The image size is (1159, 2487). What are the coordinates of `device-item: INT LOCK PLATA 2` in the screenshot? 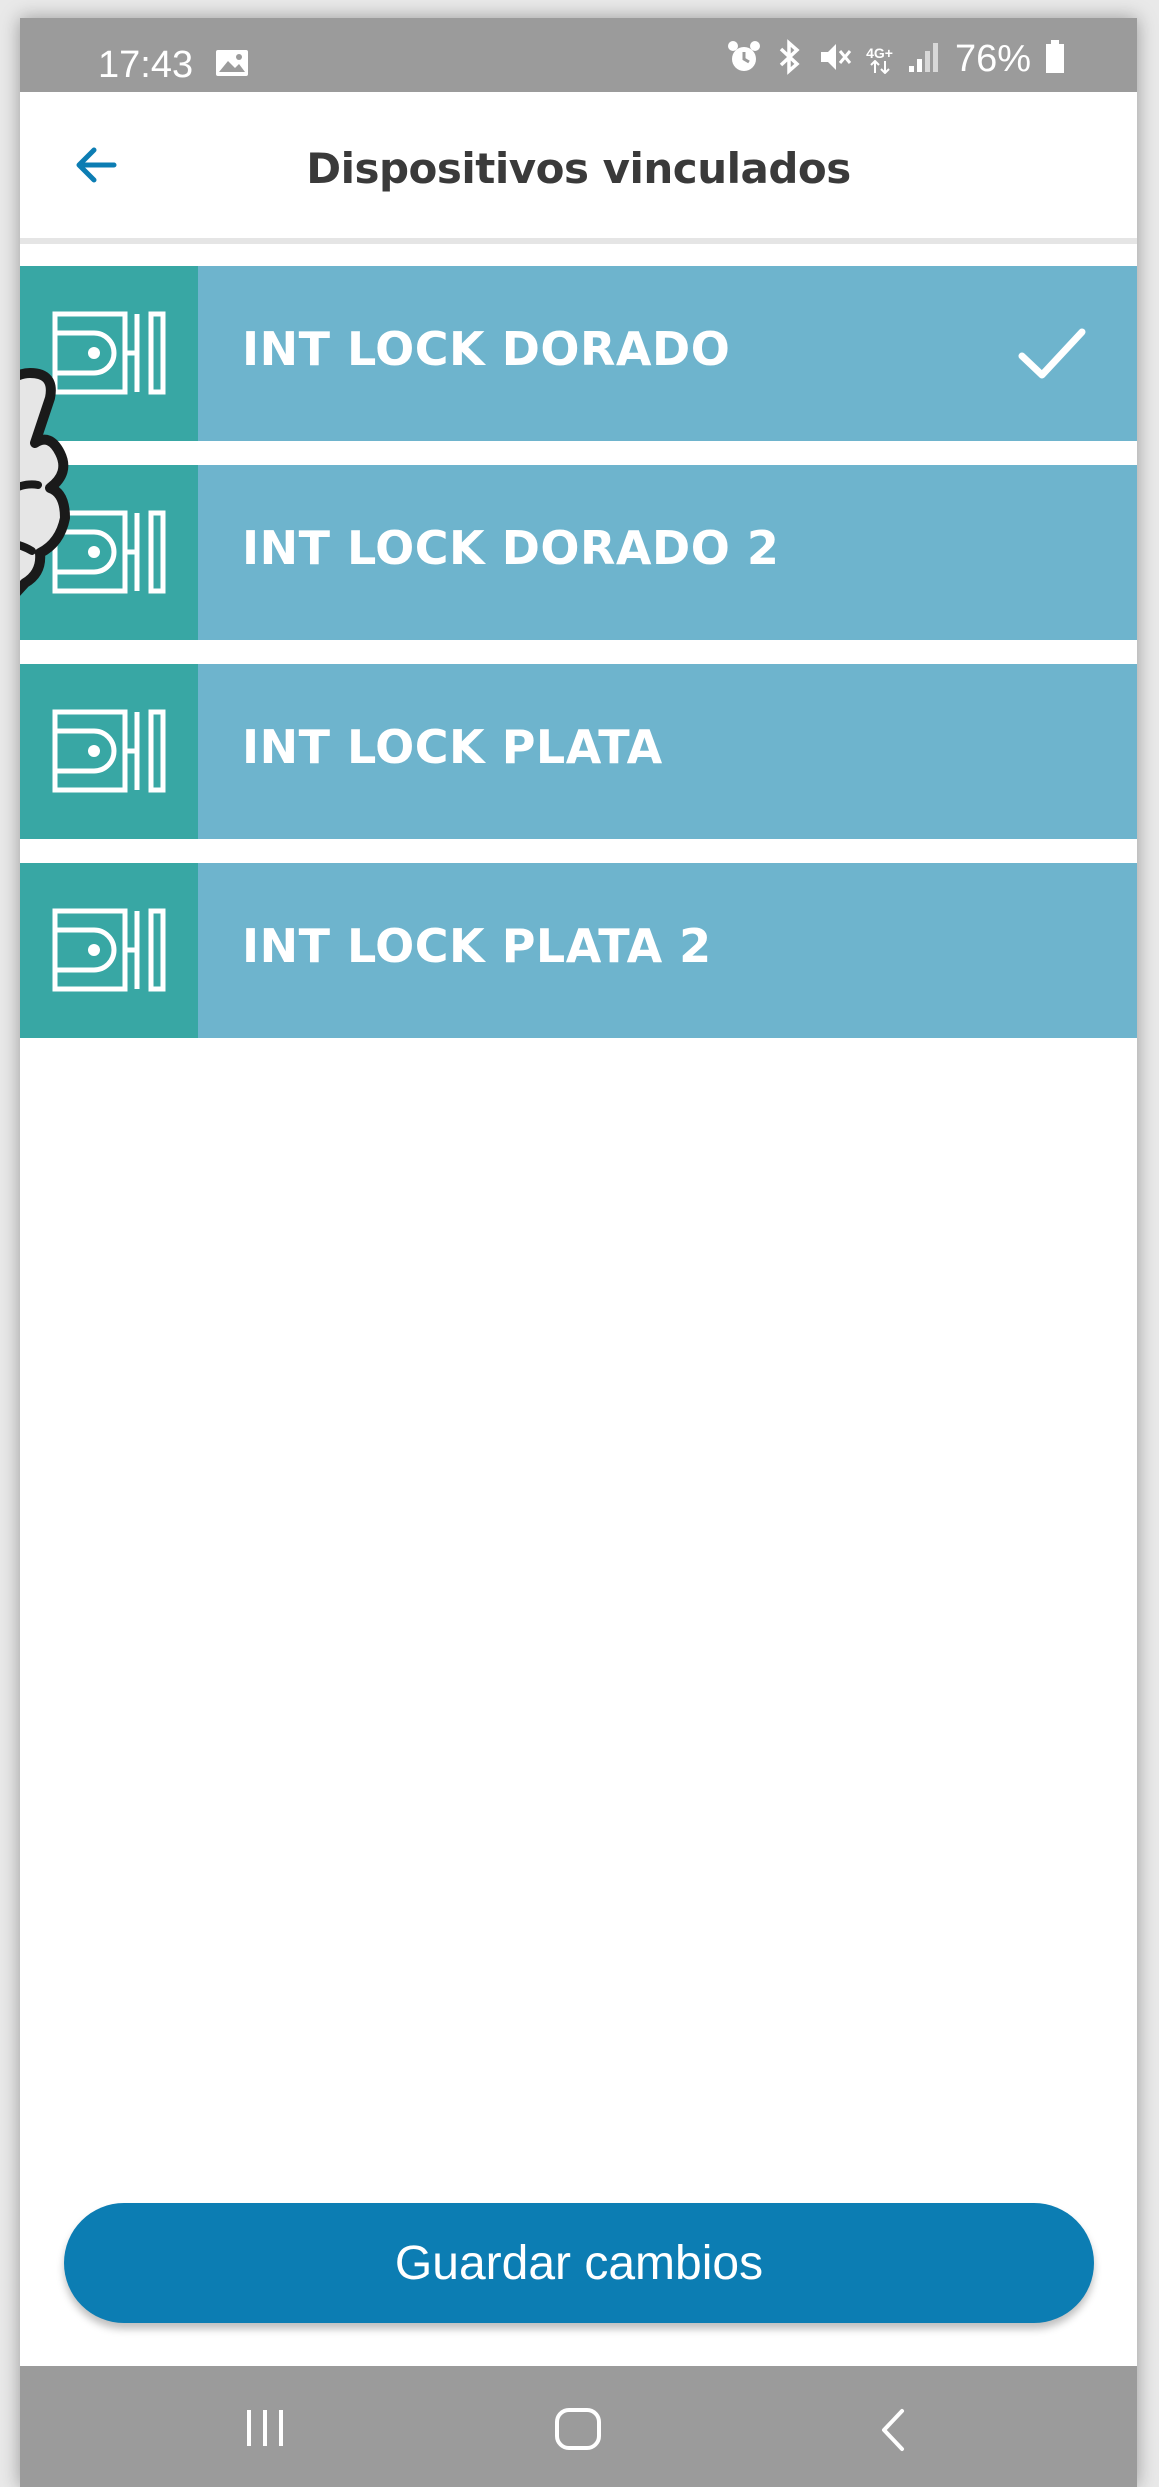 It's located at (578, 950).